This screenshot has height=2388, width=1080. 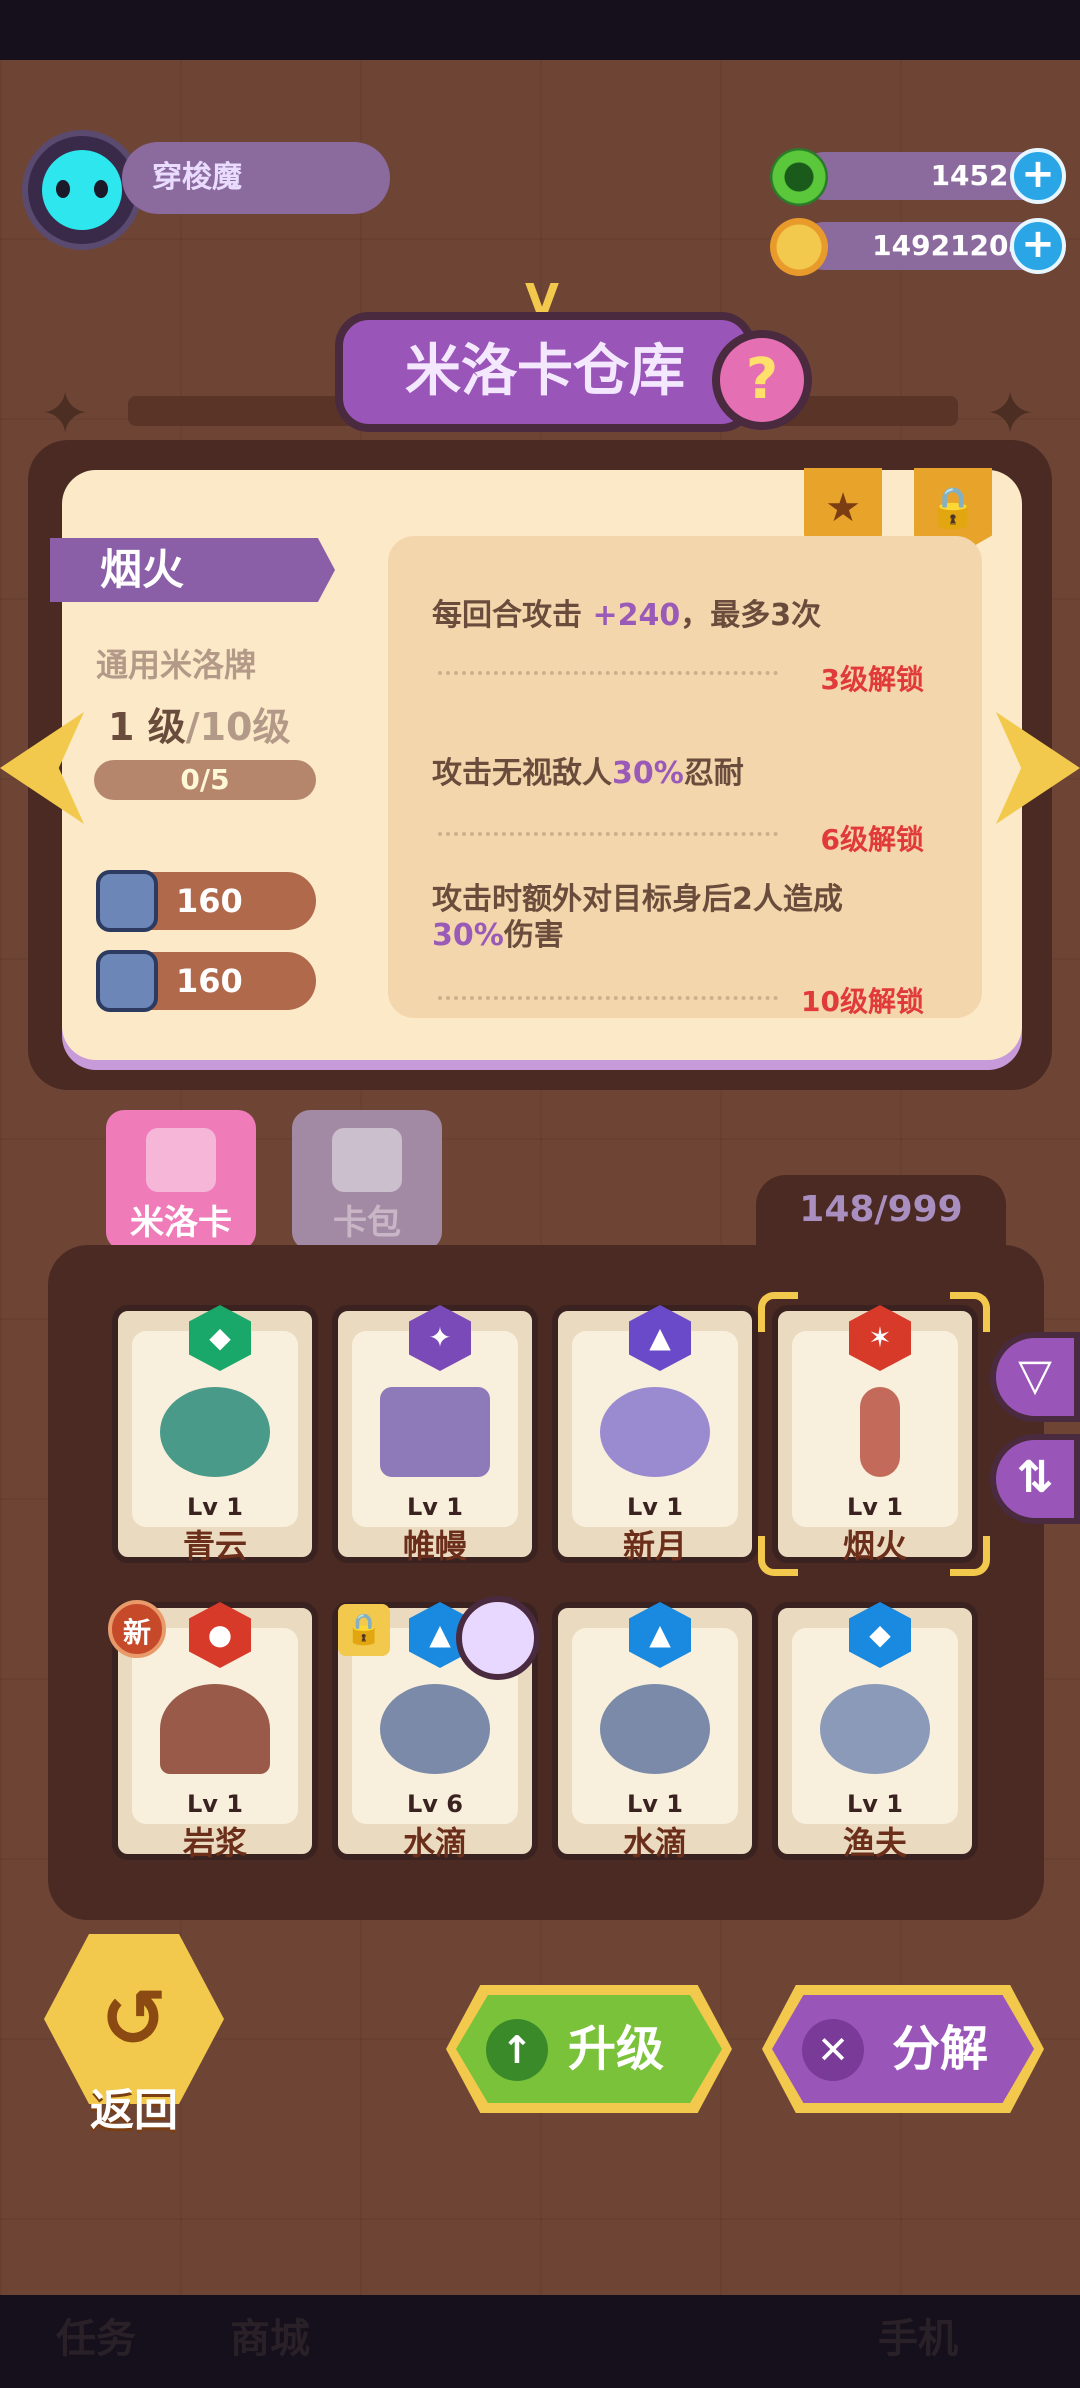 What do you see at coordinates (762, 380) in the screenshot?
I see `help-button: ?` at bounding box center [762, 380].